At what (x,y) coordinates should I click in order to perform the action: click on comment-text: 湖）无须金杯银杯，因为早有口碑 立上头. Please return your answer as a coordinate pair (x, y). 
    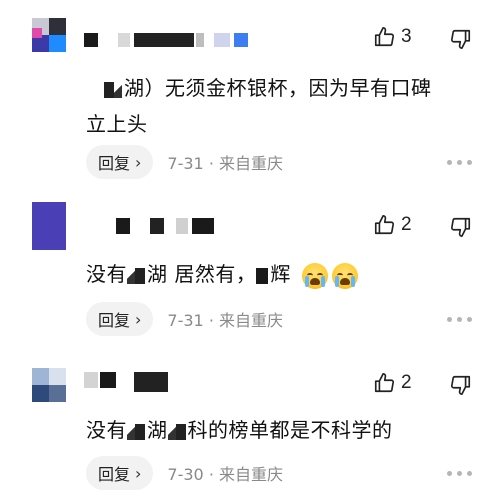
    Looking at the image, I should click on (259, 106).